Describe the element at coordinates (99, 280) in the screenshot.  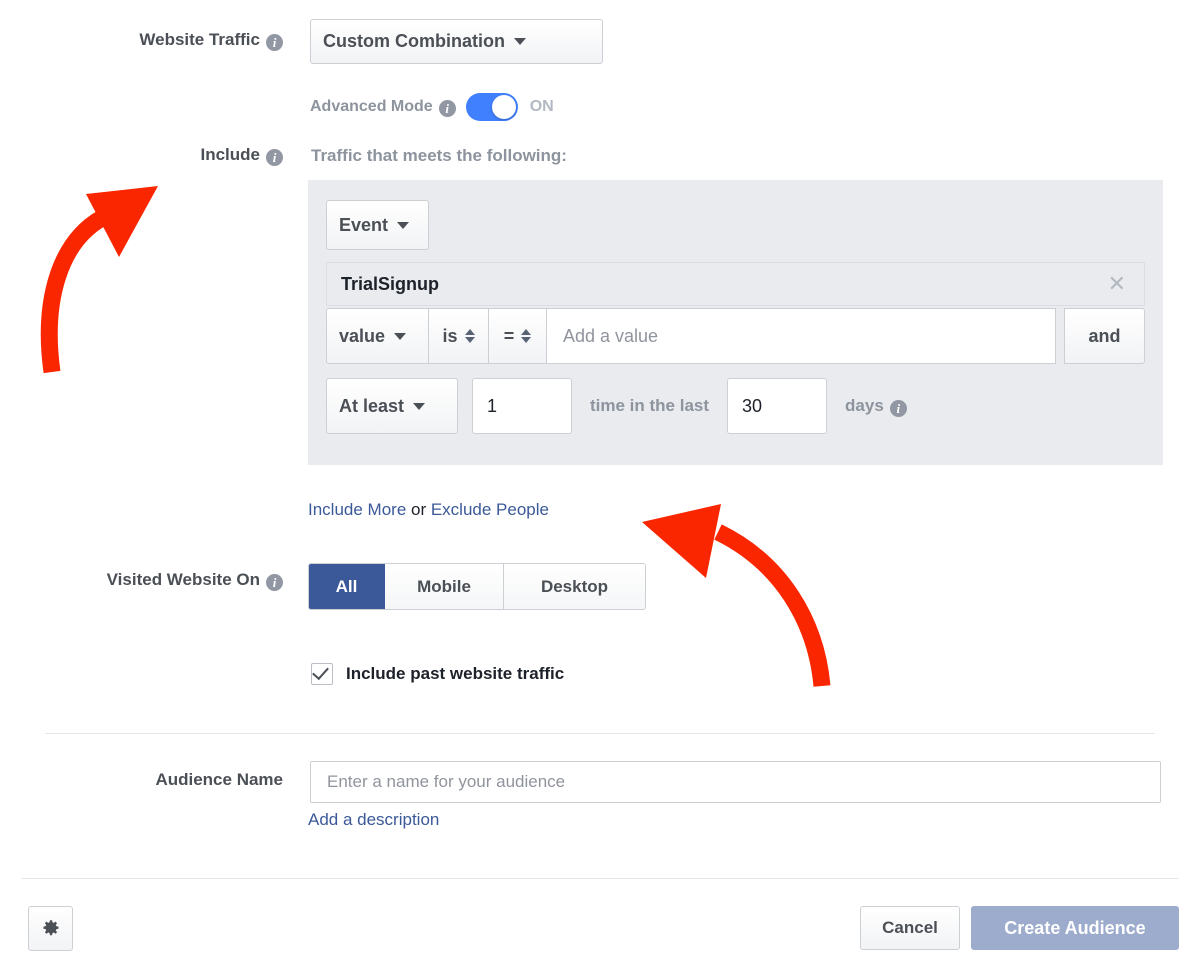
I see `annotation-arrow-to-include` at that location.